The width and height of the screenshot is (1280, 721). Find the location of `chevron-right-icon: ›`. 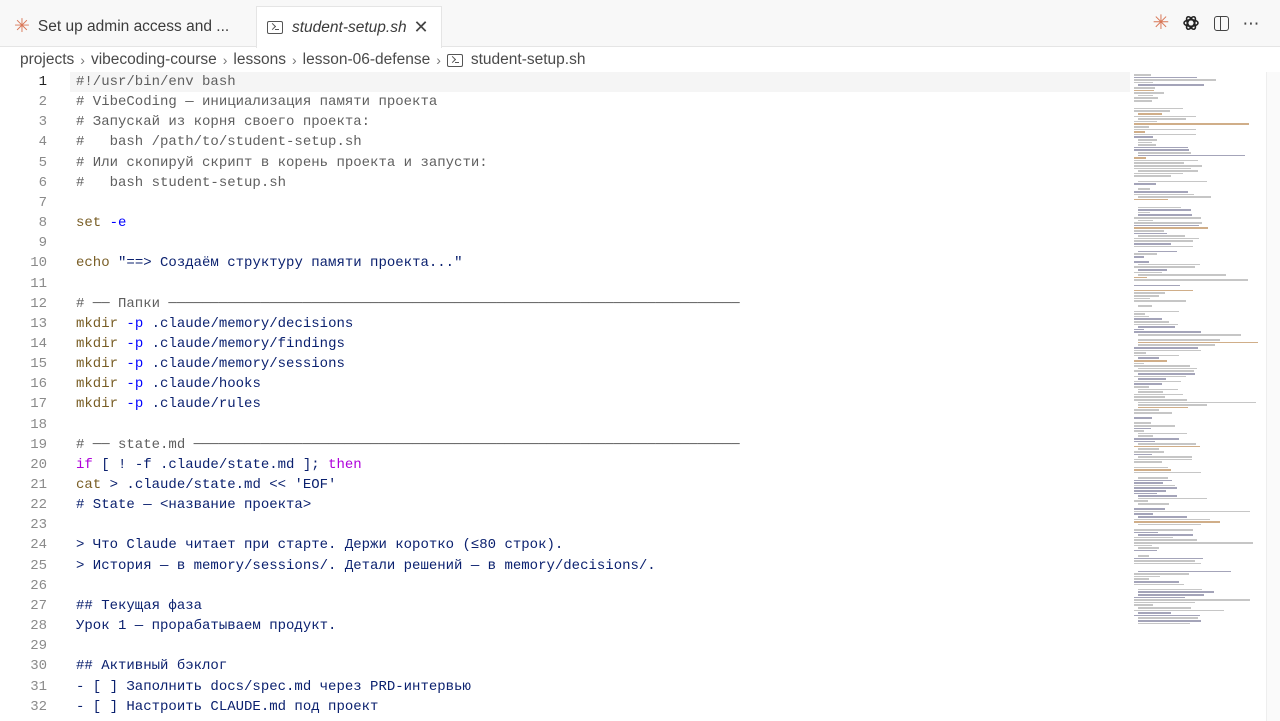

chevron-right-icon: › is located at coordinates (82, 60).